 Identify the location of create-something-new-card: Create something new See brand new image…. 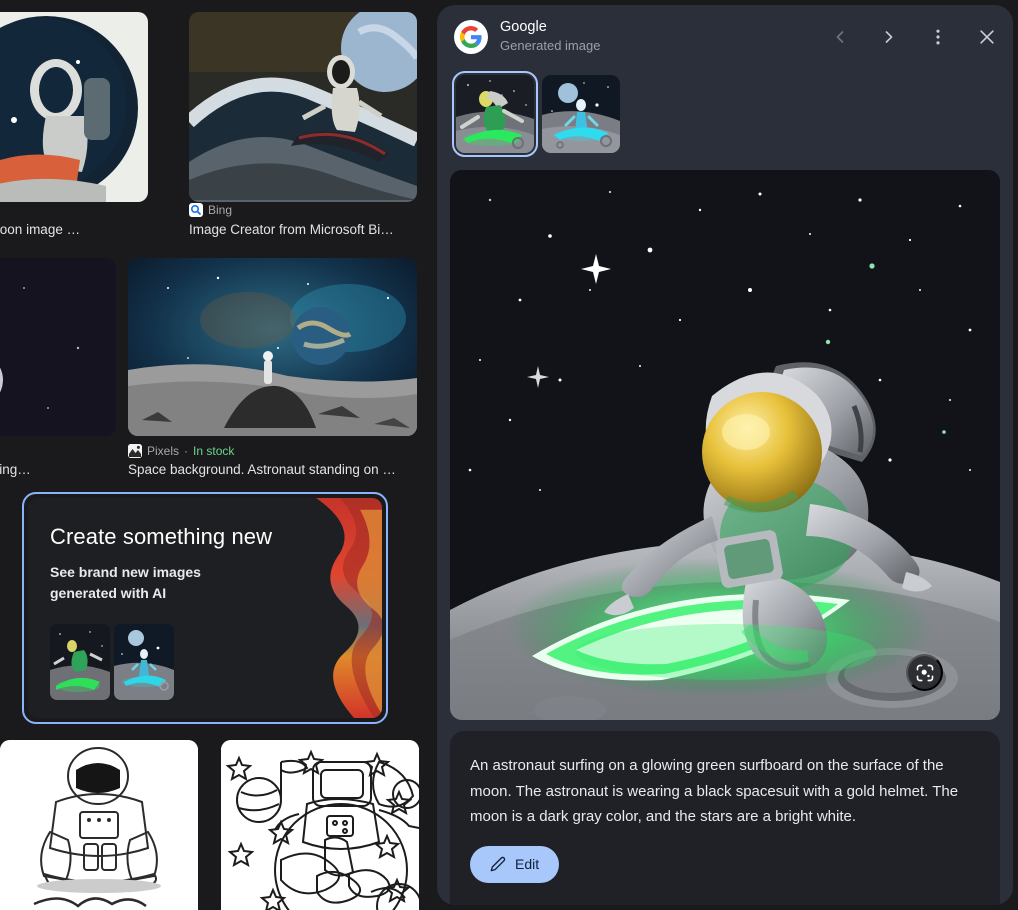
(205, 608).